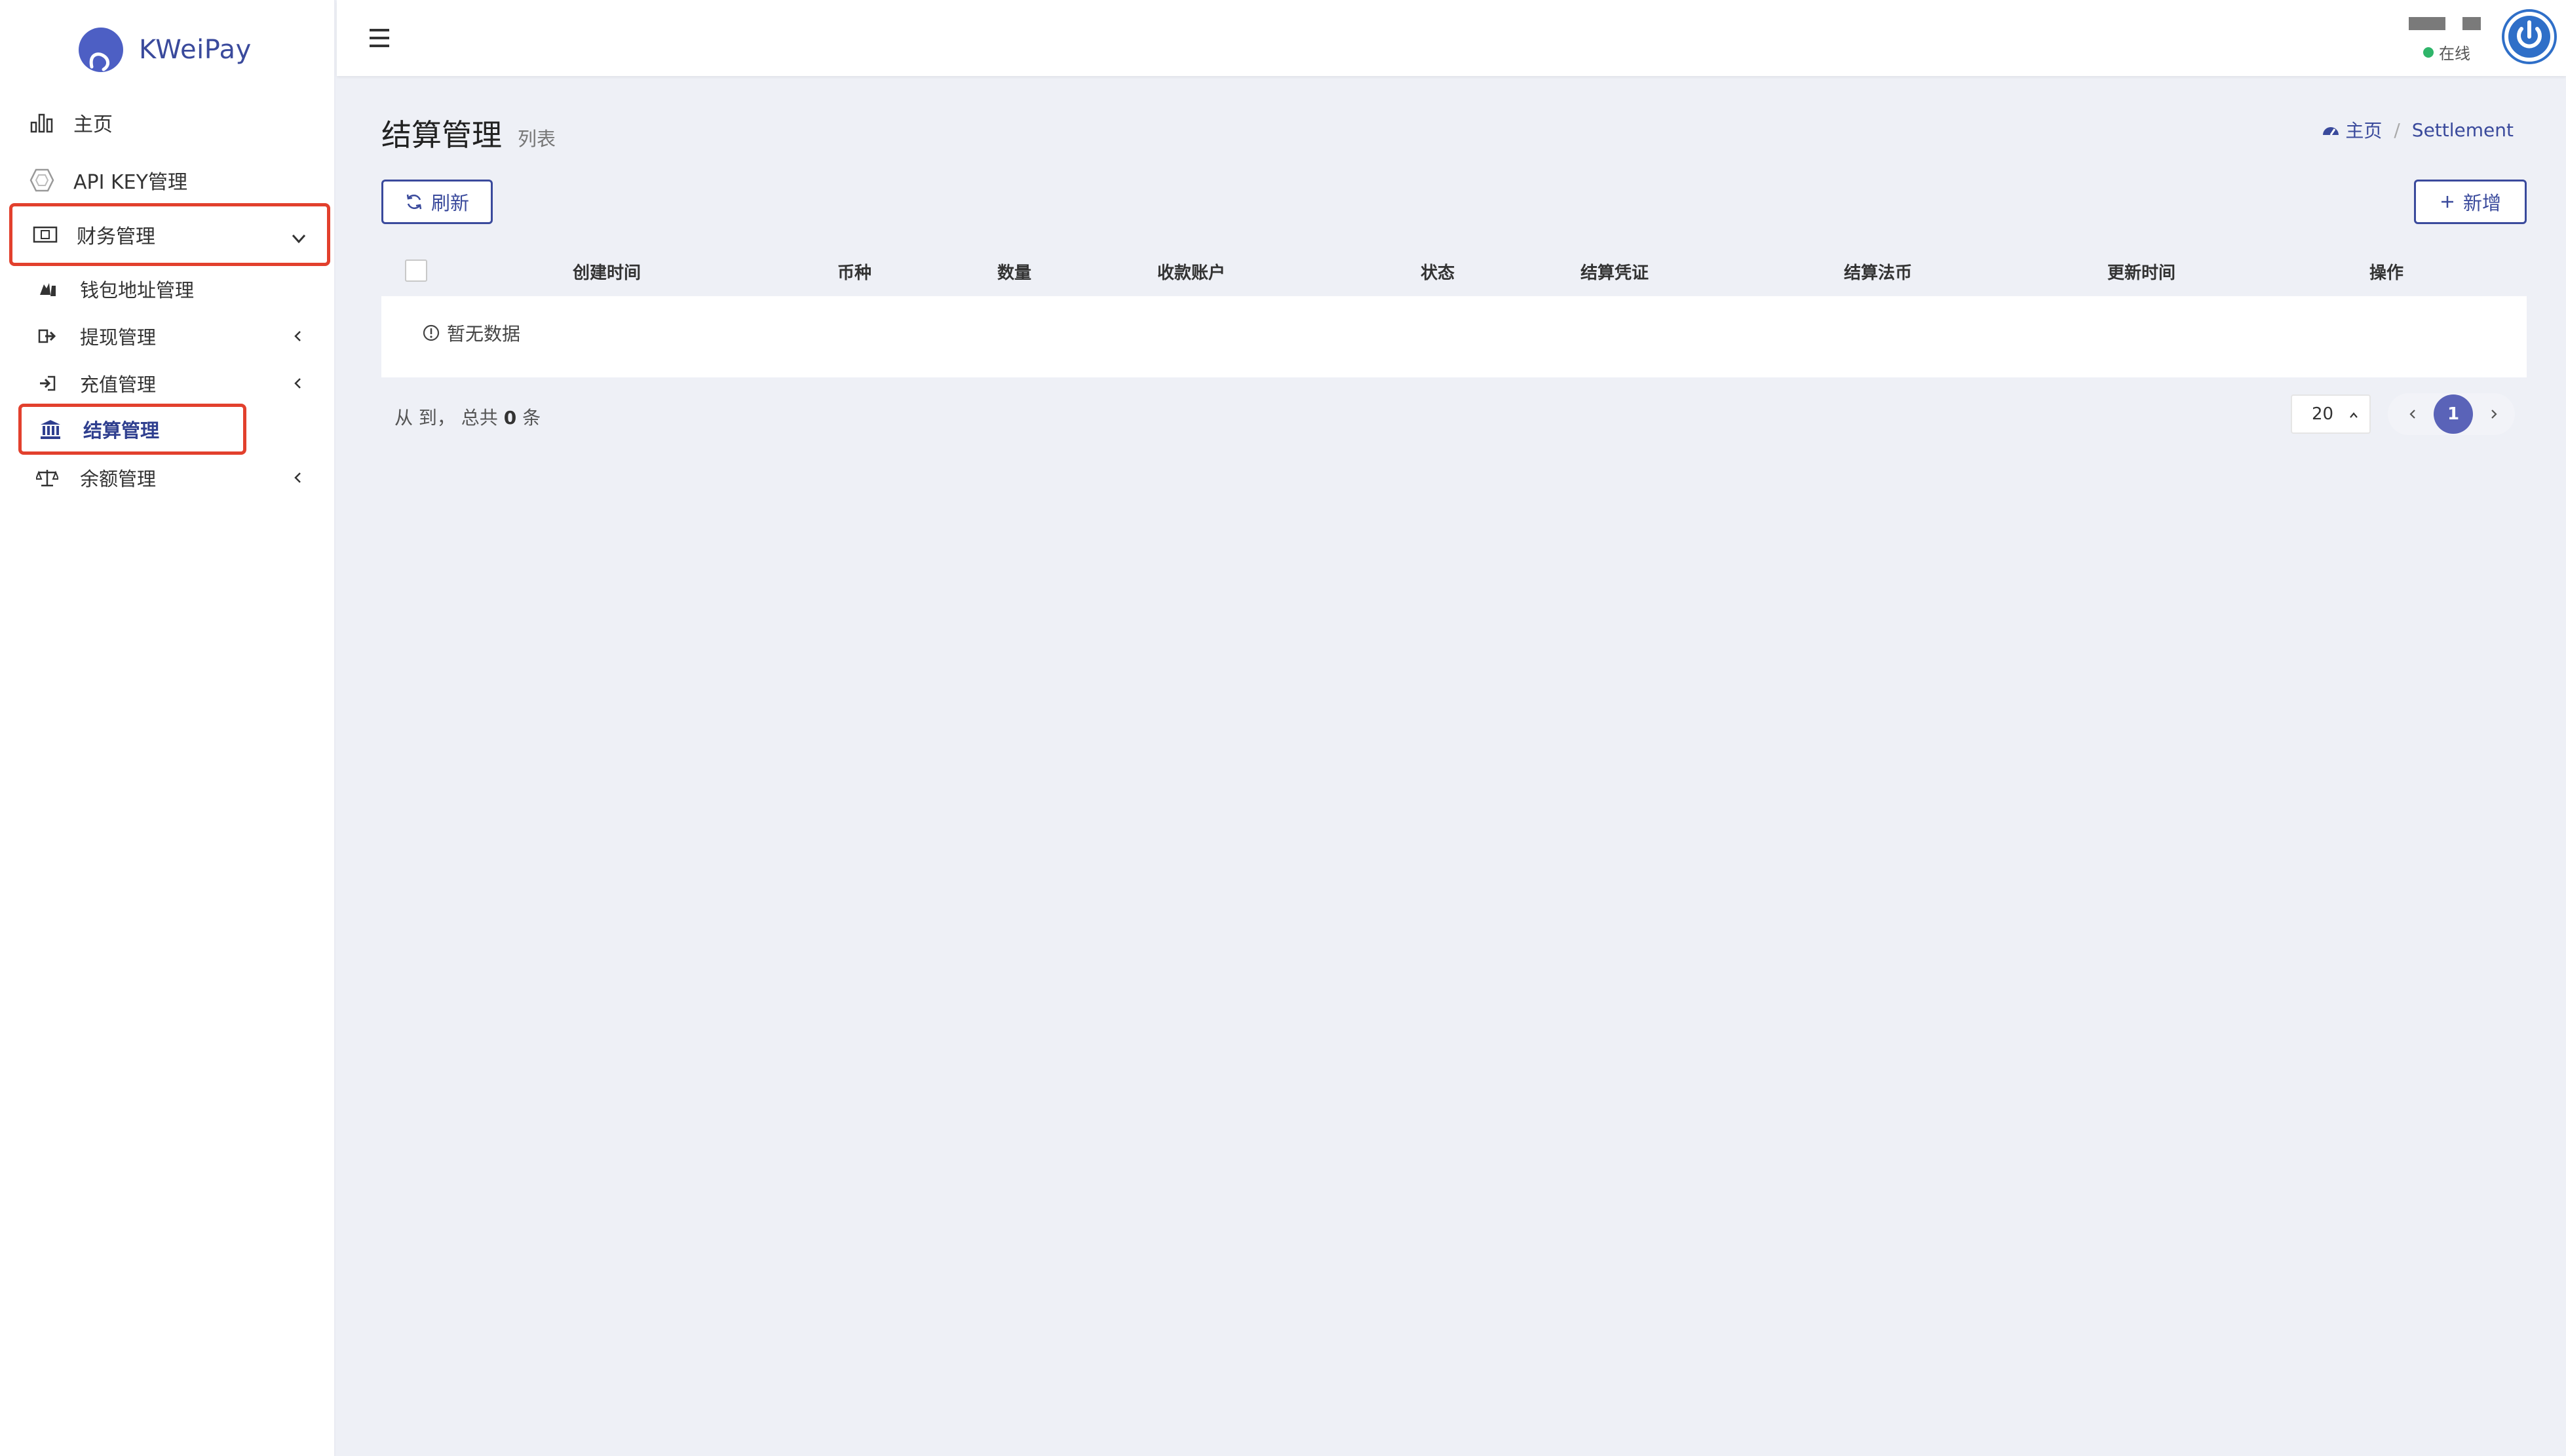  I want to click on sign-in-icon, so click(47, 383).